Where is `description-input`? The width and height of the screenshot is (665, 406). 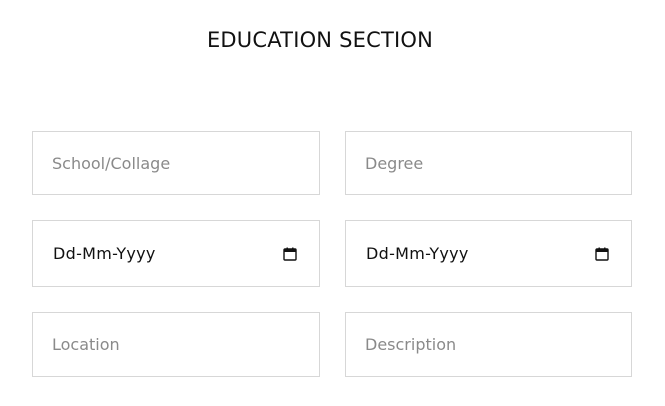
description-input is located at coordinates (488, 344).